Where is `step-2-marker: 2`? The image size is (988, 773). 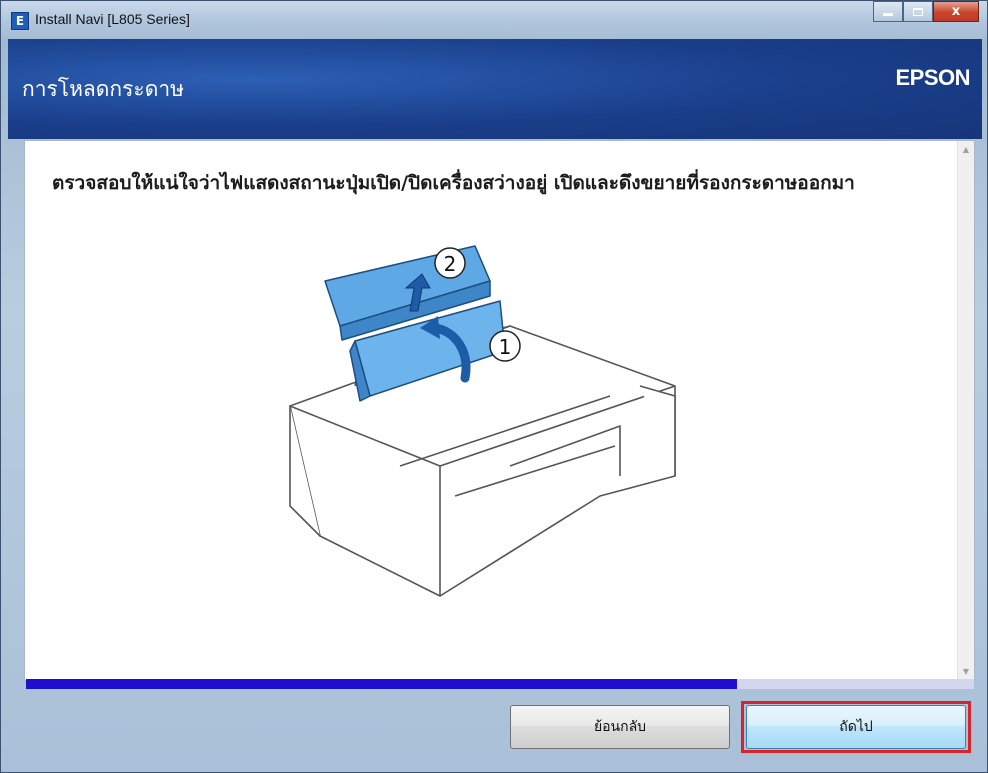 step-2-marker: 2 is located at coordinates (450, 263).